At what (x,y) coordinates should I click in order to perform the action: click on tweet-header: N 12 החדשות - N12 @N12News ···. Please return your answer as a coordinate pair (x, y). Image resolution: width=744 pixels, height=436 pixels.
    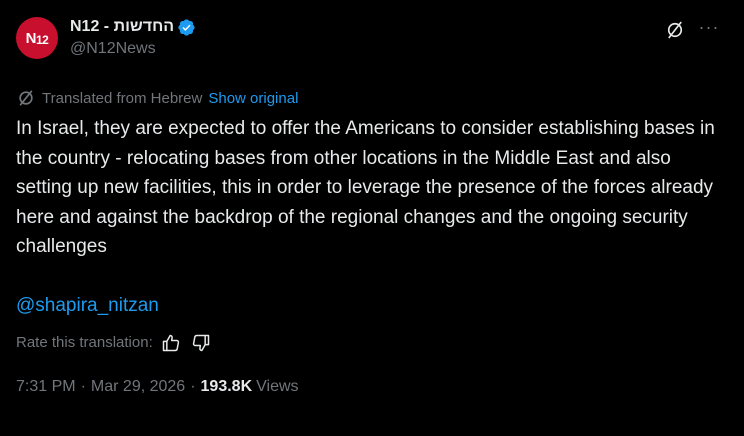
    Looking at the image, I should click on (372, 44).